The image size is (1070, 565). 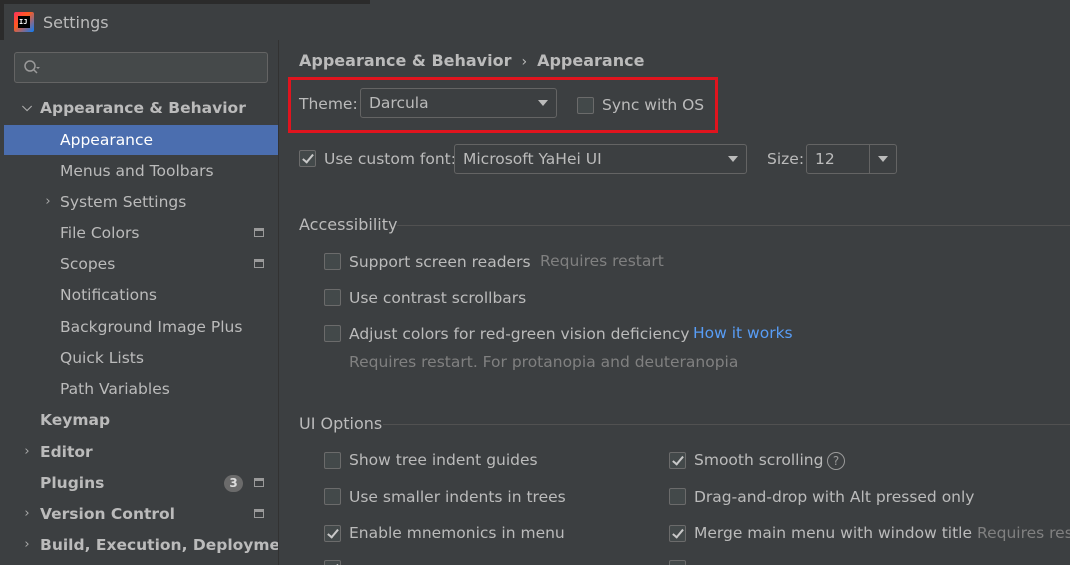 I want to click on tree-indent-guides-checkbox, so click(x=332, y=460).